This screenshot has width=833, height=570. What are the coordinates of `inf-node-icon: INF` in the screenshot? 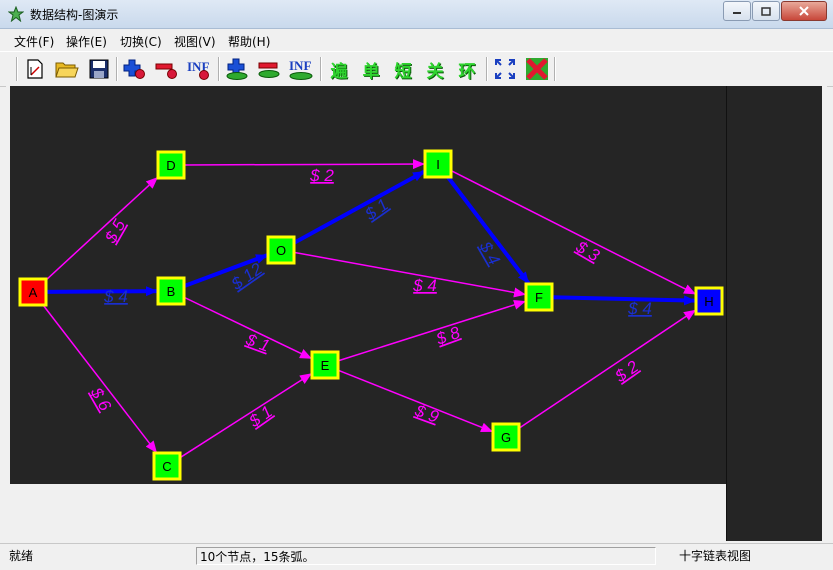 It's located at (198, 69).